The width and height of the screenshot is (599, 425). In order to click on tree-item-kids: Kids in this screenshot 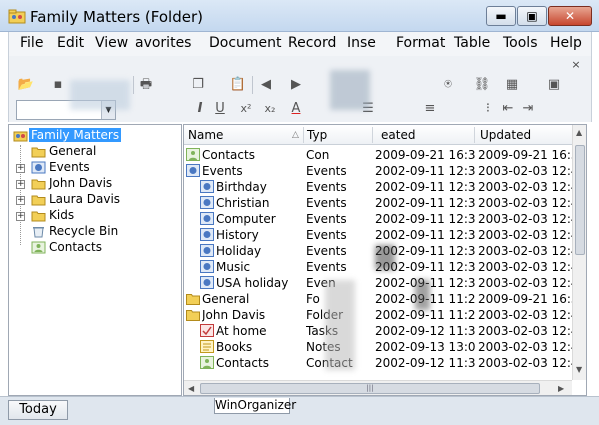, I will do `click(99, 216)`.